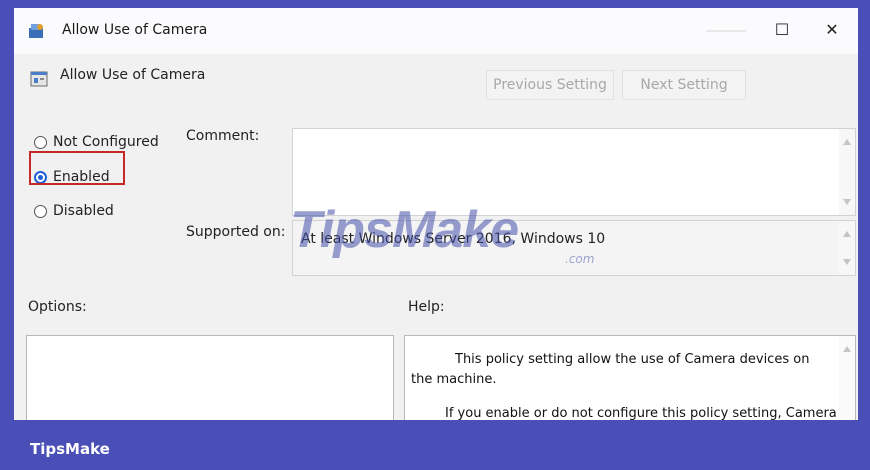  What do you see at coordinates (580, 259) in the screenshot?
I see `watermark-suffix: .com` at bounding box center [580, 259].